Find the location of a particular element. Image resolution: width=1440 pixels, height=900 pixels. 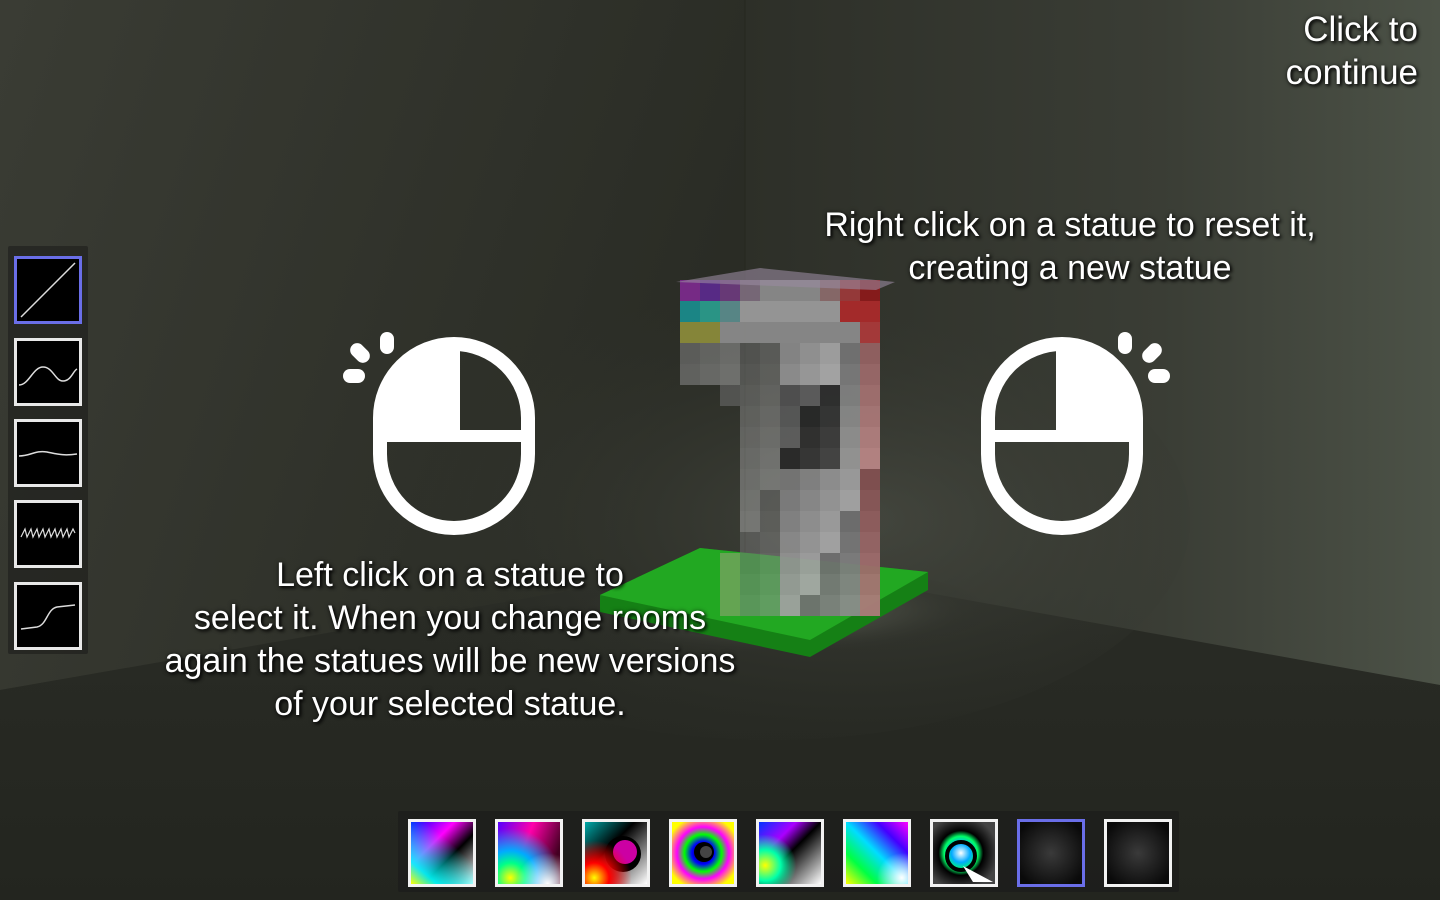

color-palette-panel is located at coordinates (788, 851).